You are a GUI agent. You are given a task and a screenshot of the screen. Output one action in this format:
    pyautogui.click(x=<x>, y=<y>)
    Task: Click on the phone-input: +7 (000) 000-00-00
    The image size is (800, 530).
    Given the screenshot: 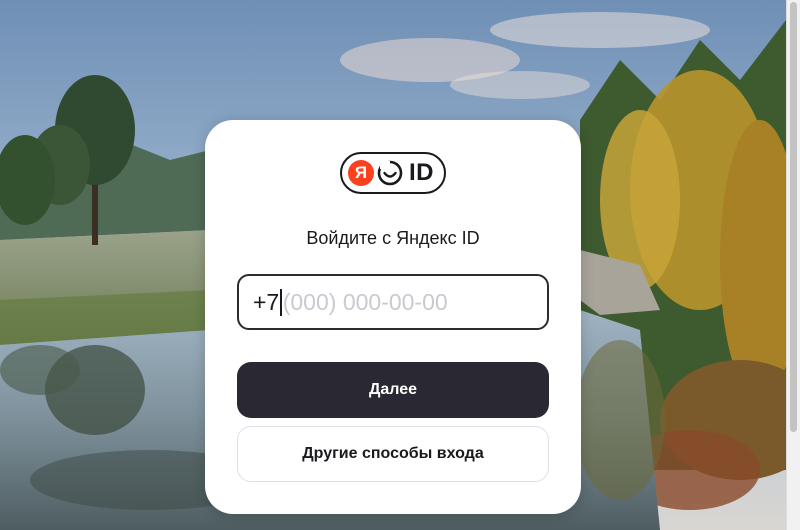 What is the action you would take?
    pyautogui.click(x=393, y=302)
    